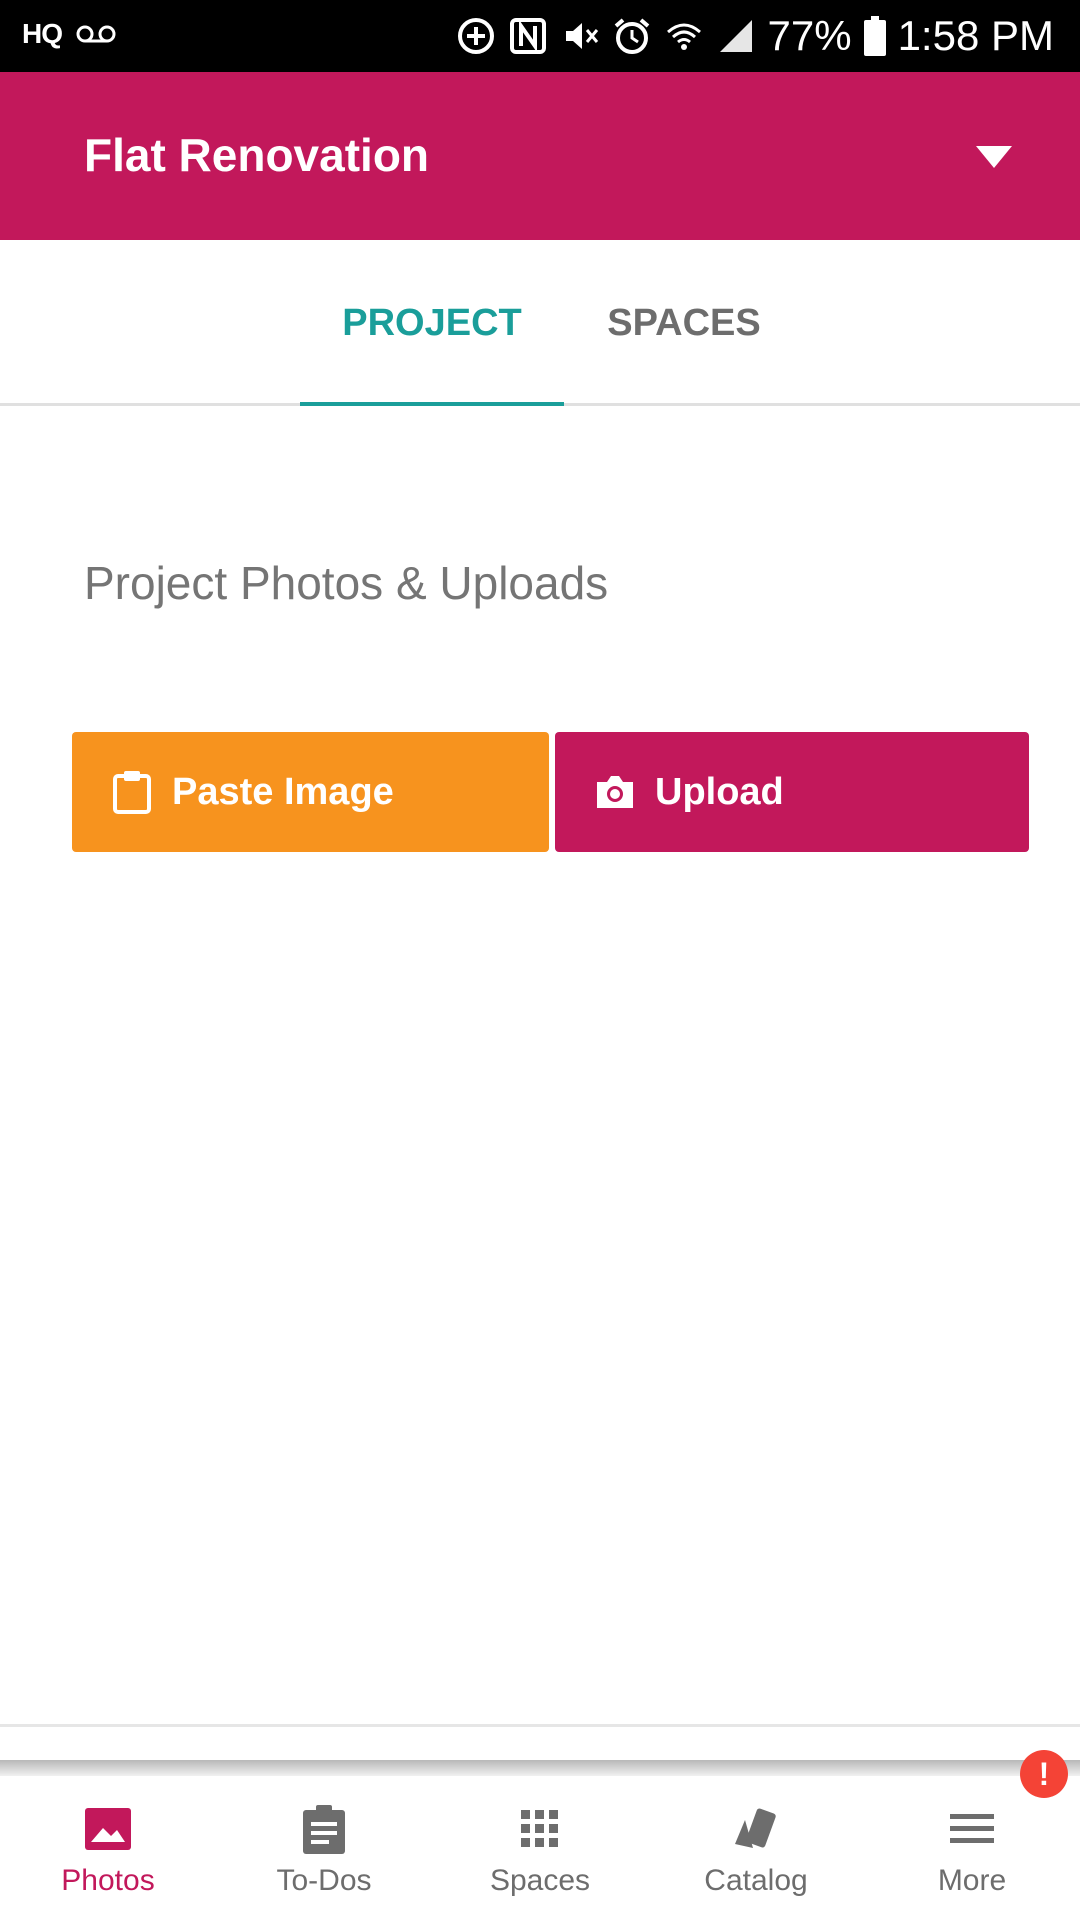  I want to click on swatches-icon, so click(755, 1828).